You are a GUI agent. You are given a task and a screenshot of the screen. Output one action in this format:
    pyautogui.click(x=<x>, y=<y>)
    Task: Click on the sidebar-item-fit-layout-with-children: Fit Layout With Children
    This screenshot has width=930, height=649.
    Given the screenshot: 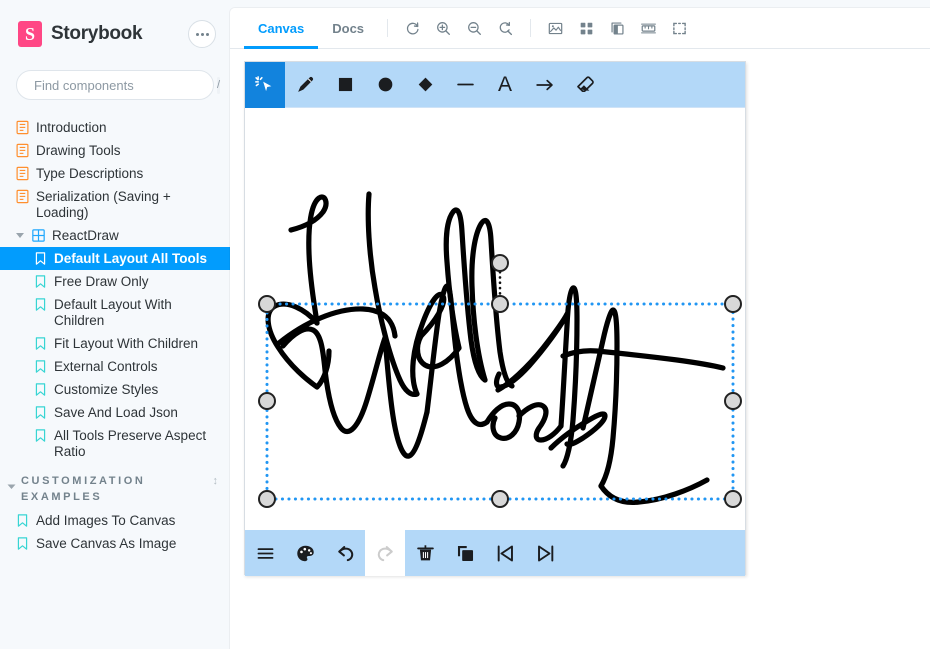 What is the action you would take?
    pyautogui.click(x=115, y=343)
    